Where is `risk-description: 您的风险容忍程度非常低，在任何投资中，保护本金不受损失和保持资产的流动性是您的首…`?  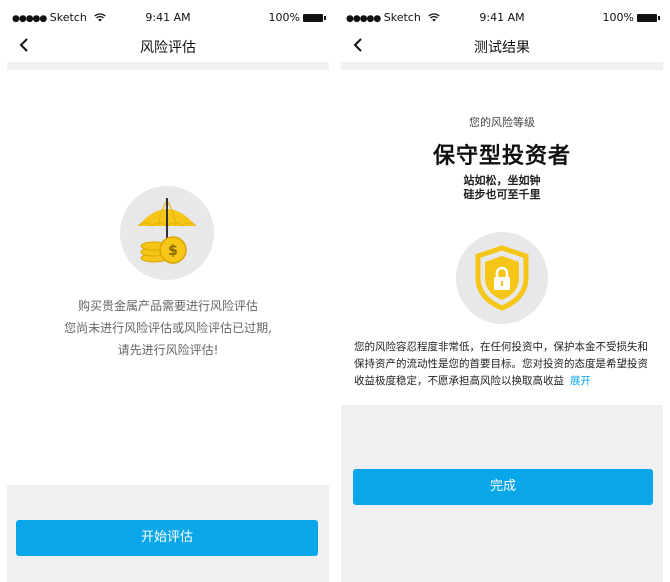 risk-description: 您的风险容忍程度非常低，在任何投资中，保护本金不受损失和保持资产的流动性是您的首… is located at coordinates (503, 364).